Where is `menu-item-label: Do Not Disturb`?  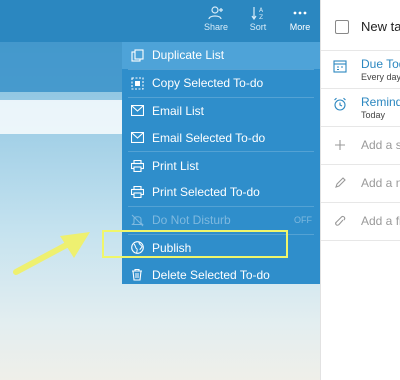
menu-item-label: Do Not Disturb is located at coordinates (191, 220).